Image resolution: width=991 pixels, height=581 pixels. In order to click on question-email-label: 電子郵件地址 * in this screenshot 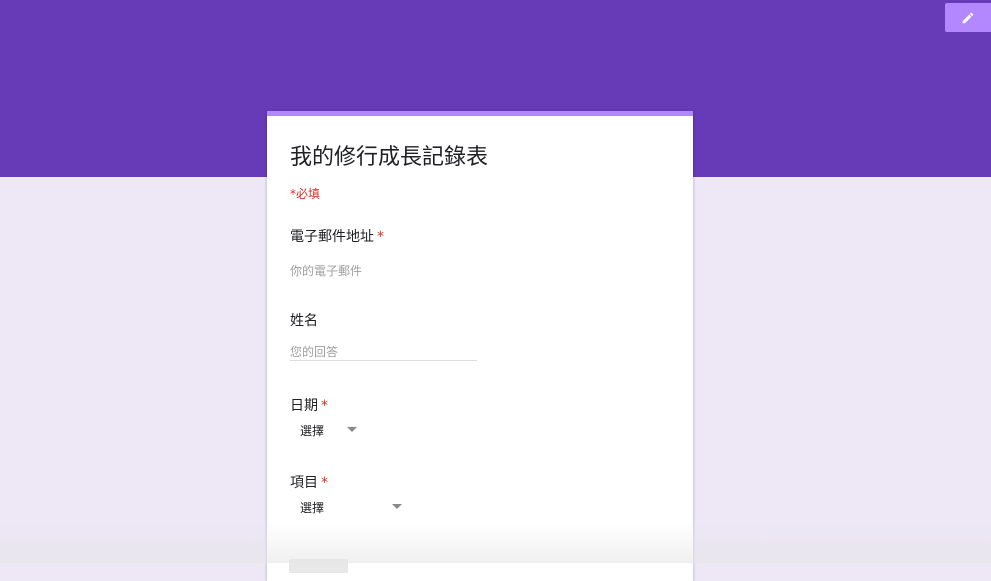, I will do `click(337, 236)`.